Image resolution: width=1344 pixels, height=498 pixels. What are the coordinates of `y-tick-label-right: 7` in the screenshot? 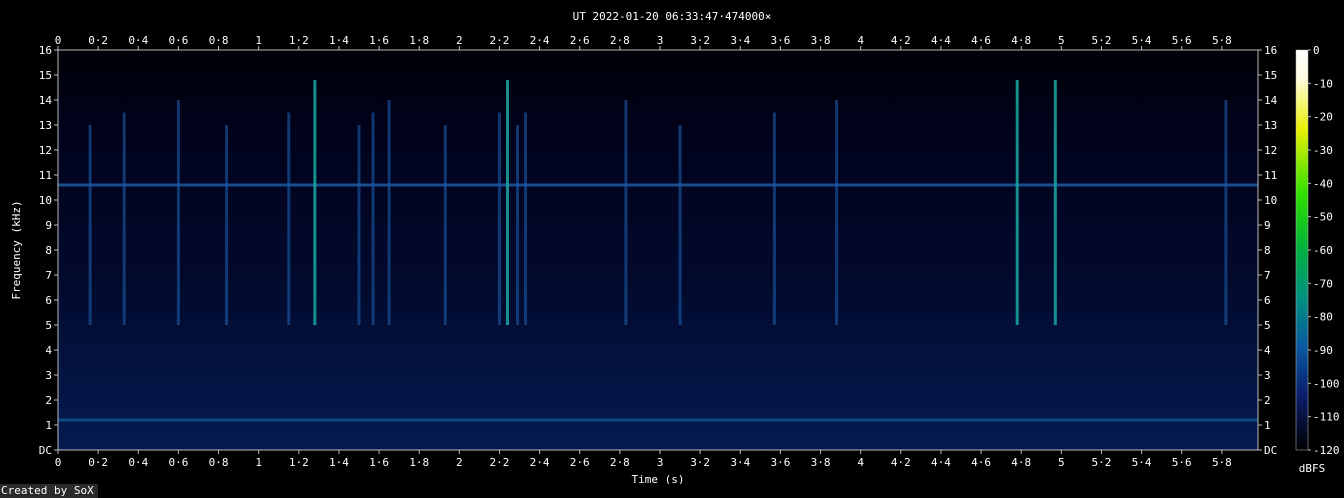 It's located at (1267, 275).